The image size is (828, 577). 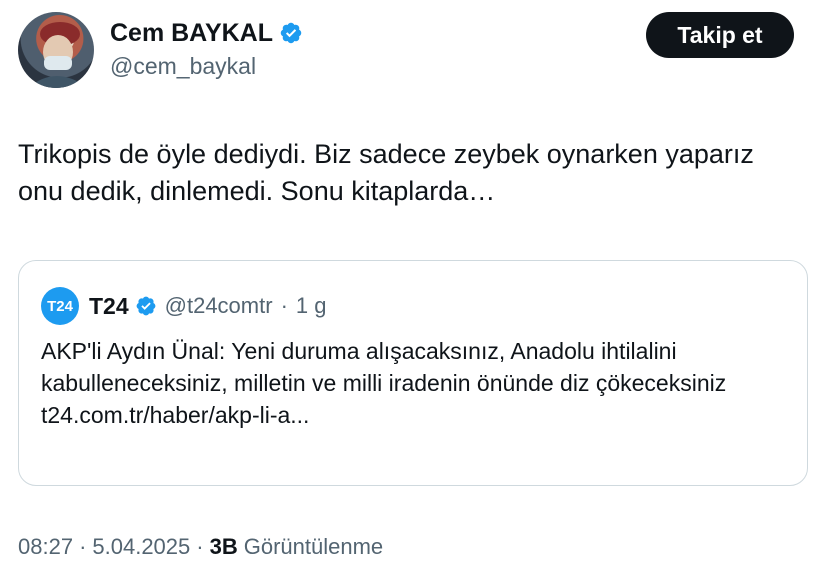 What do you see at coordinates (58, 55) in the screenshot?
I see `avatar-photo-icon` at bounding box center [58, 55].